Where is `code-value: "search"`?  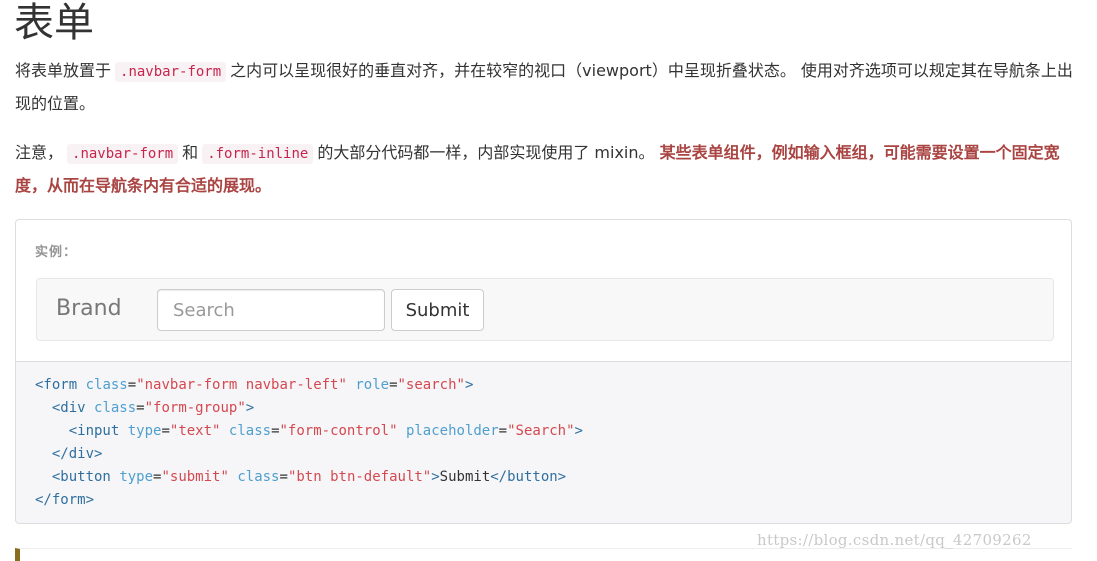 code-value: "search" is located at coordinates (431, 385).